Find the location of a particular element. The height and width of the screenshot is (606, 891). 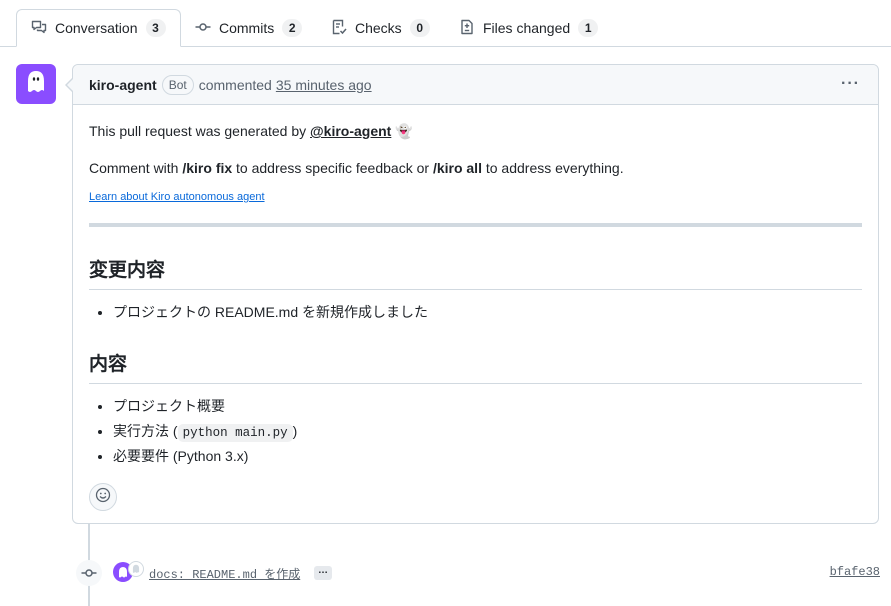

list-item: プロジェクト概要 is located at coordinates (205, 406).